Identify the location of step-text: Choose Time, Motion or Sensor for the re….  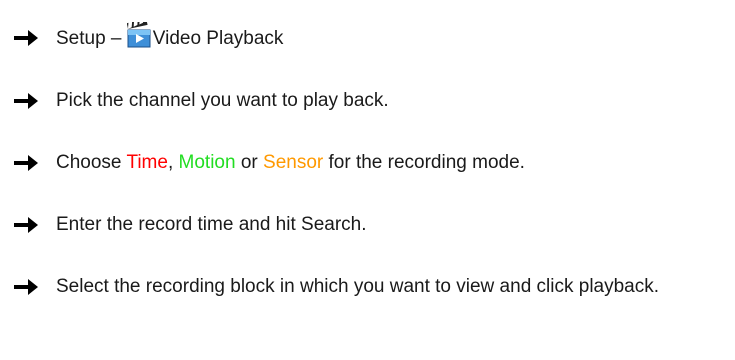
(392, 163).